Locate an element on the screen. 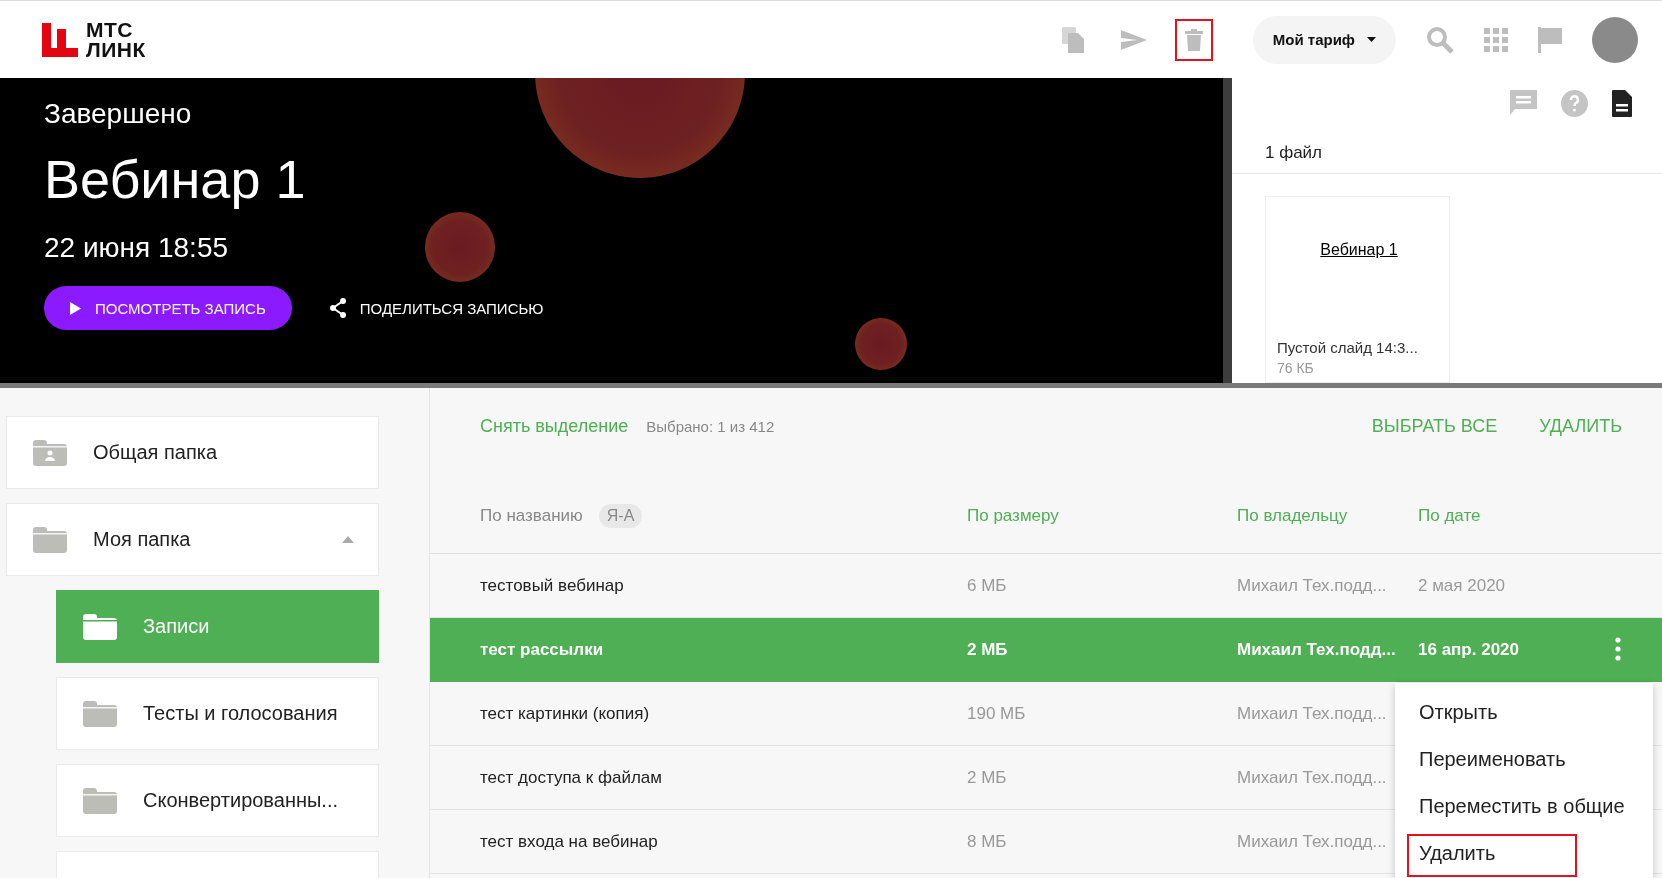 This screenshot has width=1662, height=878. copy-icon is located at coordinates (1073, 39).